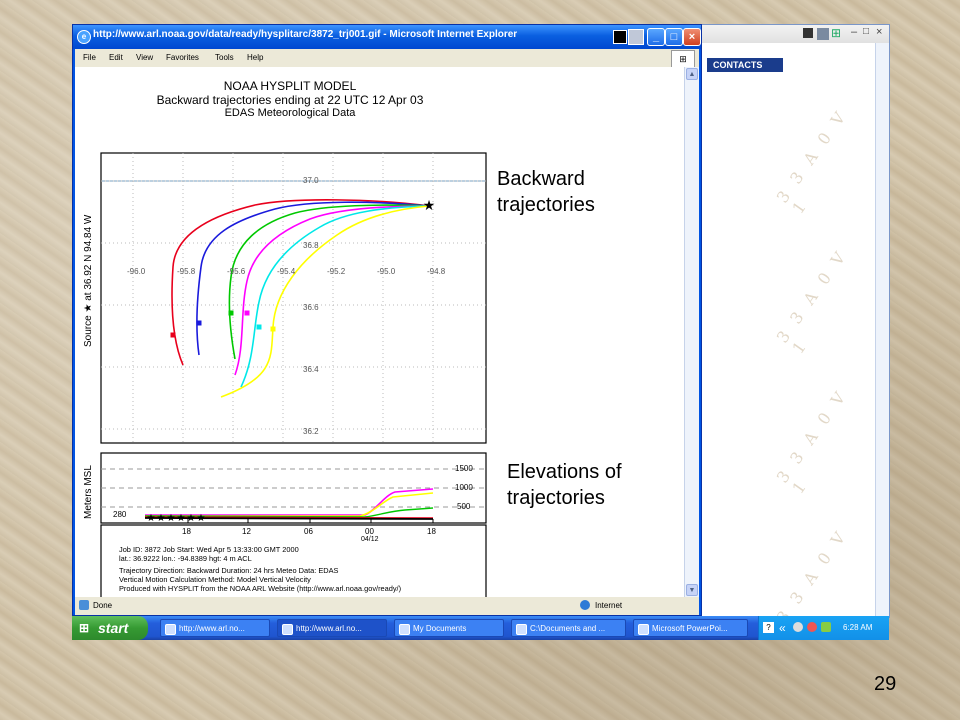  I want to click on system-tray: ? « 6:28 AM, so click(823, 628).